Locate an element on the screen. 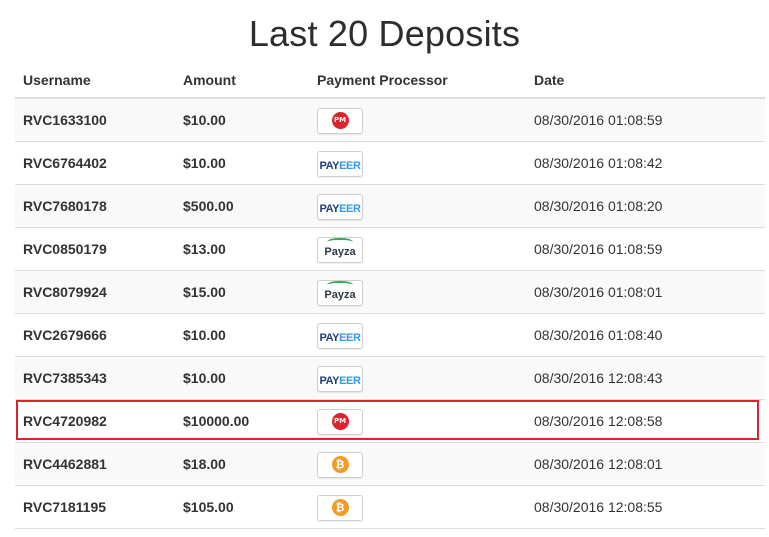 Image resolution: width=769 pixels, height=537 pixels. amount-cell: $18.00 is located at coordinates (242, 464).